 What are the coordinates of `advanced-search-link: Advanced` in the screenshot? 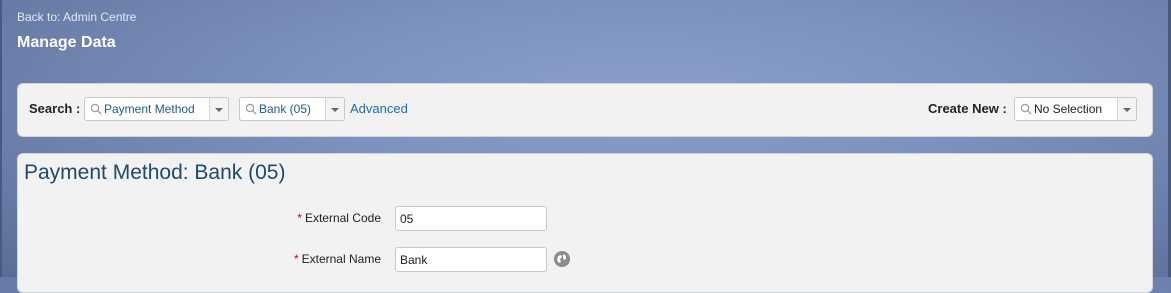 It's located at (379, 108).